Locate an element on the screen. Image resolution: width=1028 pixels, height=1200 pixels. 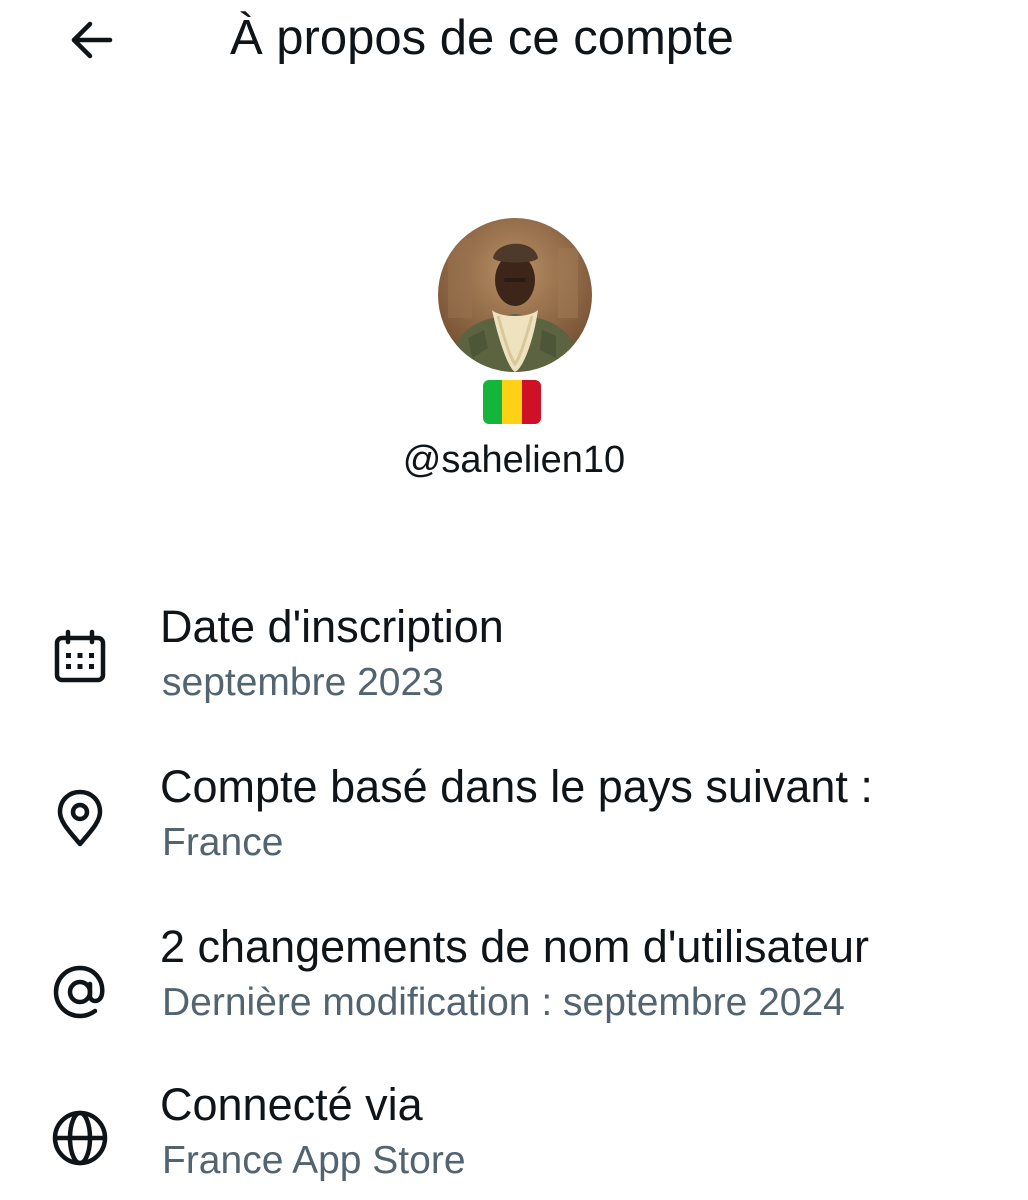
info-subtitle: France App Store is located at coordinates (314, 1160).